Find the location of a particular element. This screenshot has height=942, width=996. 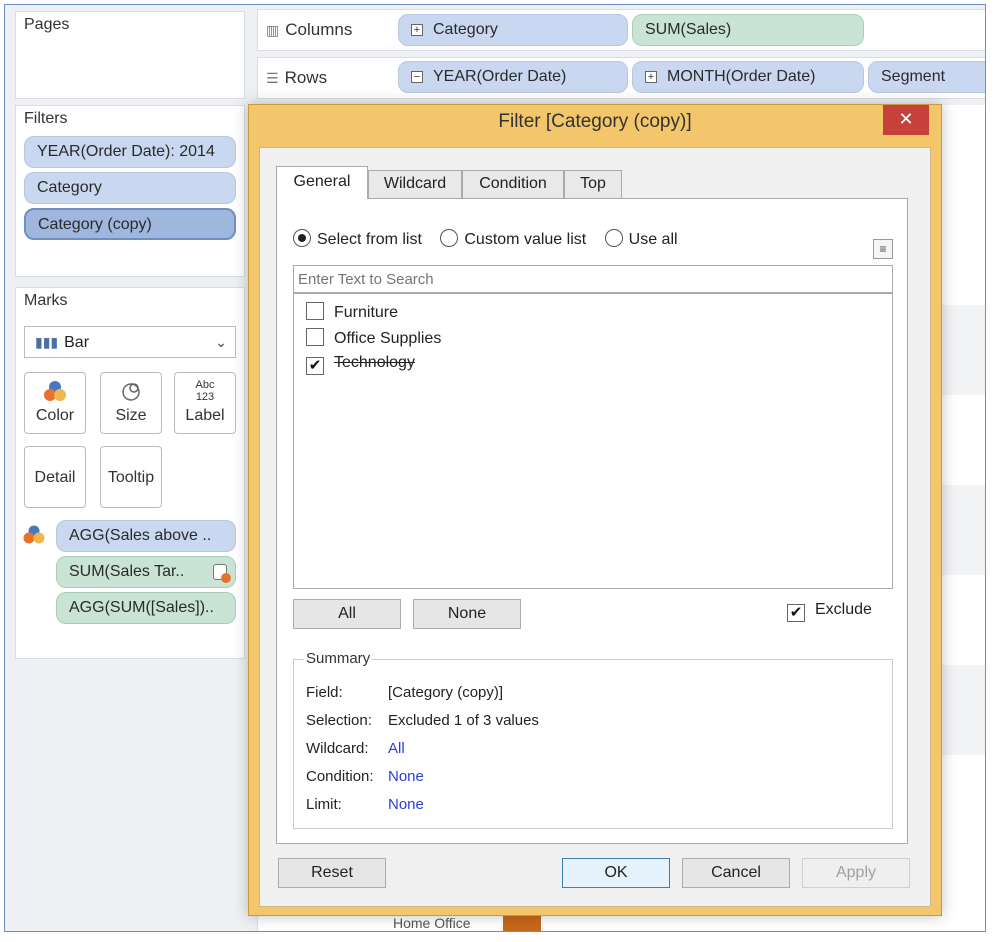

tab-condition: Condition is located at coordinates (513, 184).